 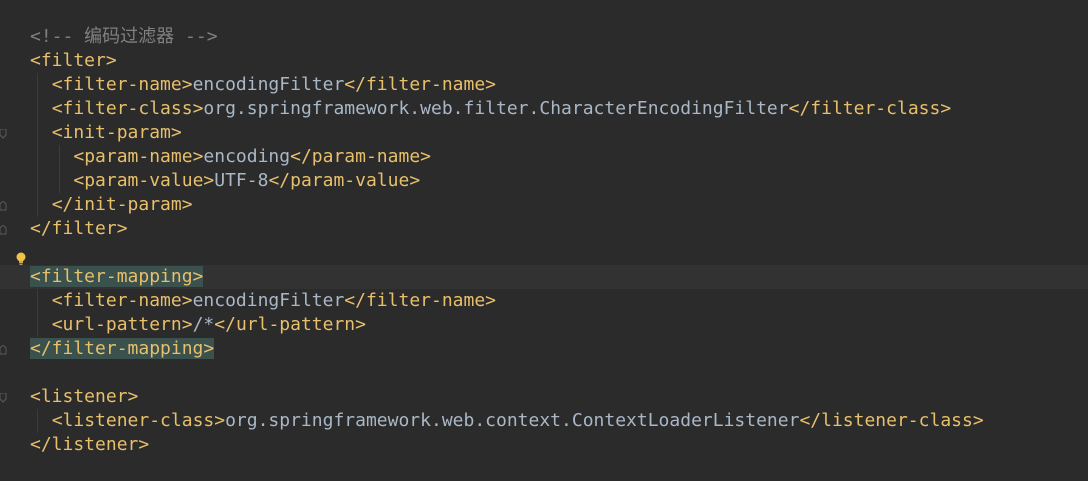 What do you see at coordinates (117, 276) in the screenshot?
I see `xml-tag-matched: <filter-mapping>` at bounding box center [117, 276].